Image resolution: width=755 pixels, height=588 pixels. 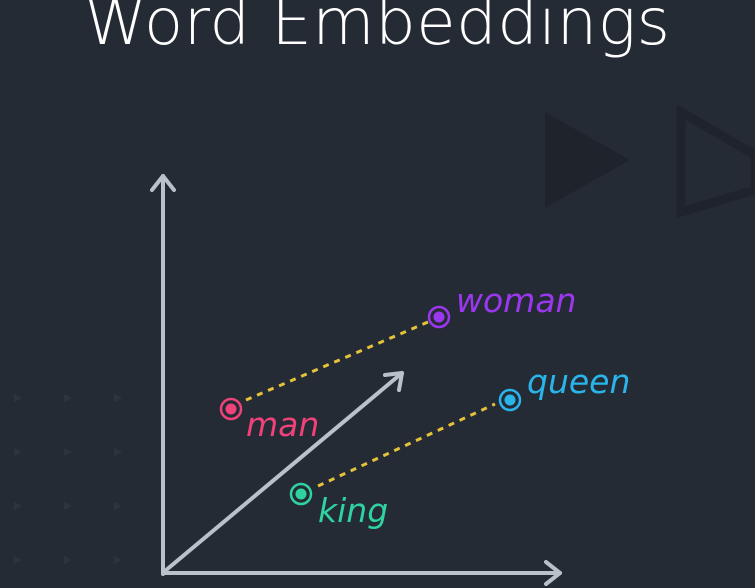 What do you see at coordinates (353, 510) in the screenshot?
I see `king-label: king` at bounding box center [353, 510].